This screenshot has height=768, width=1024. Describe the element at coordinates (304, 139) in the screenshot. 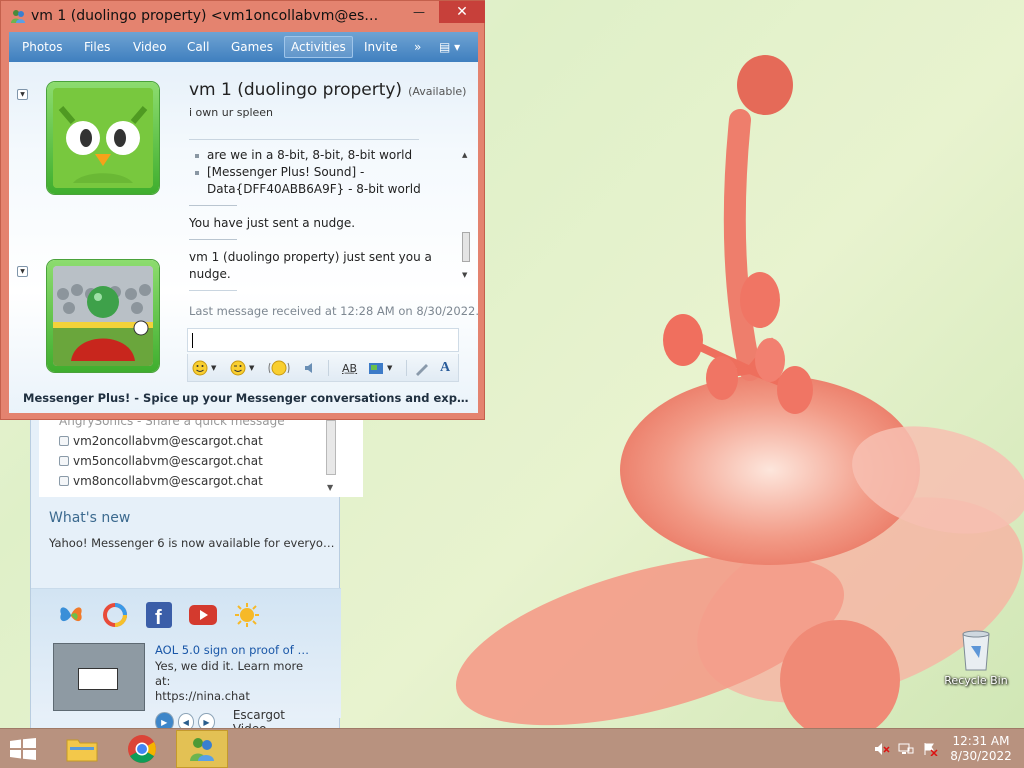

I see `header-divider` at that location.